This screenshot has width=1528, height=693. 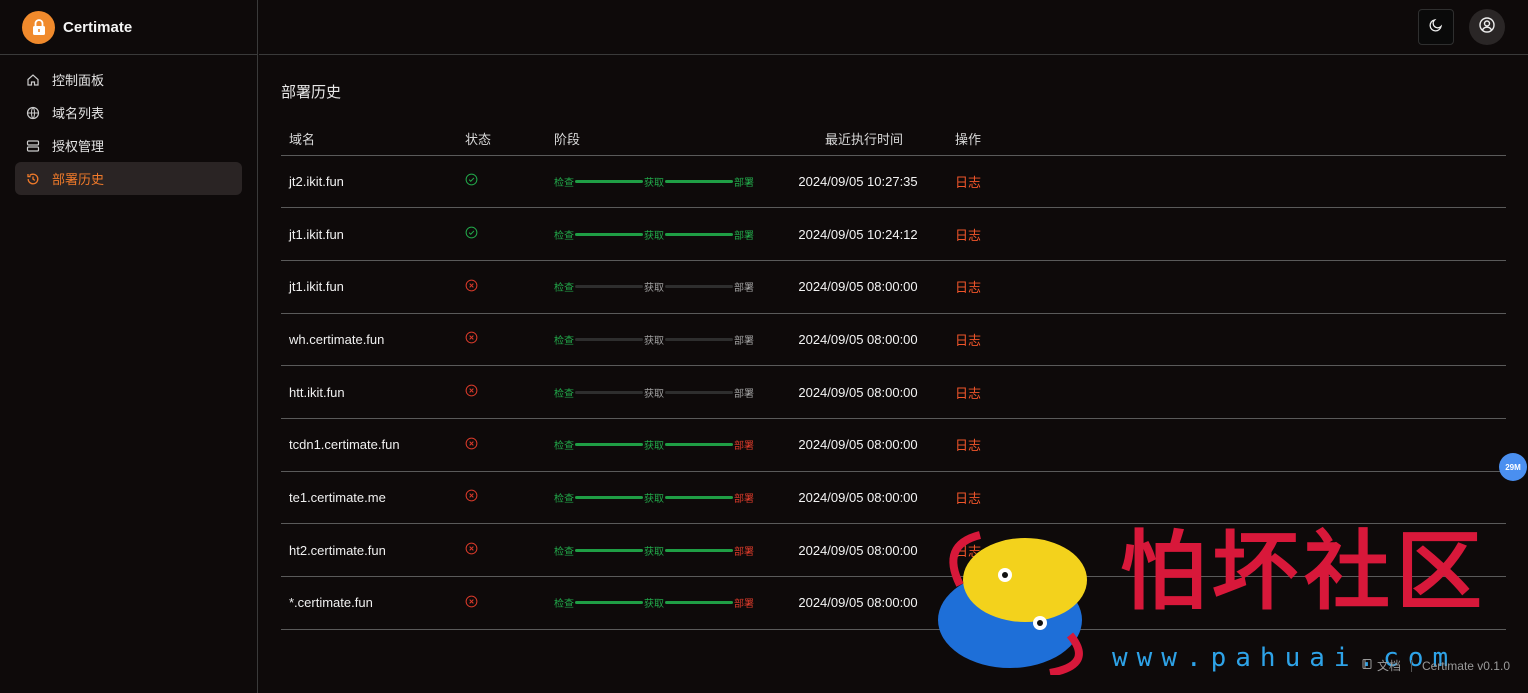 I want to click on sidebar-item-history: 部署历史, so click(x=128, y=178).